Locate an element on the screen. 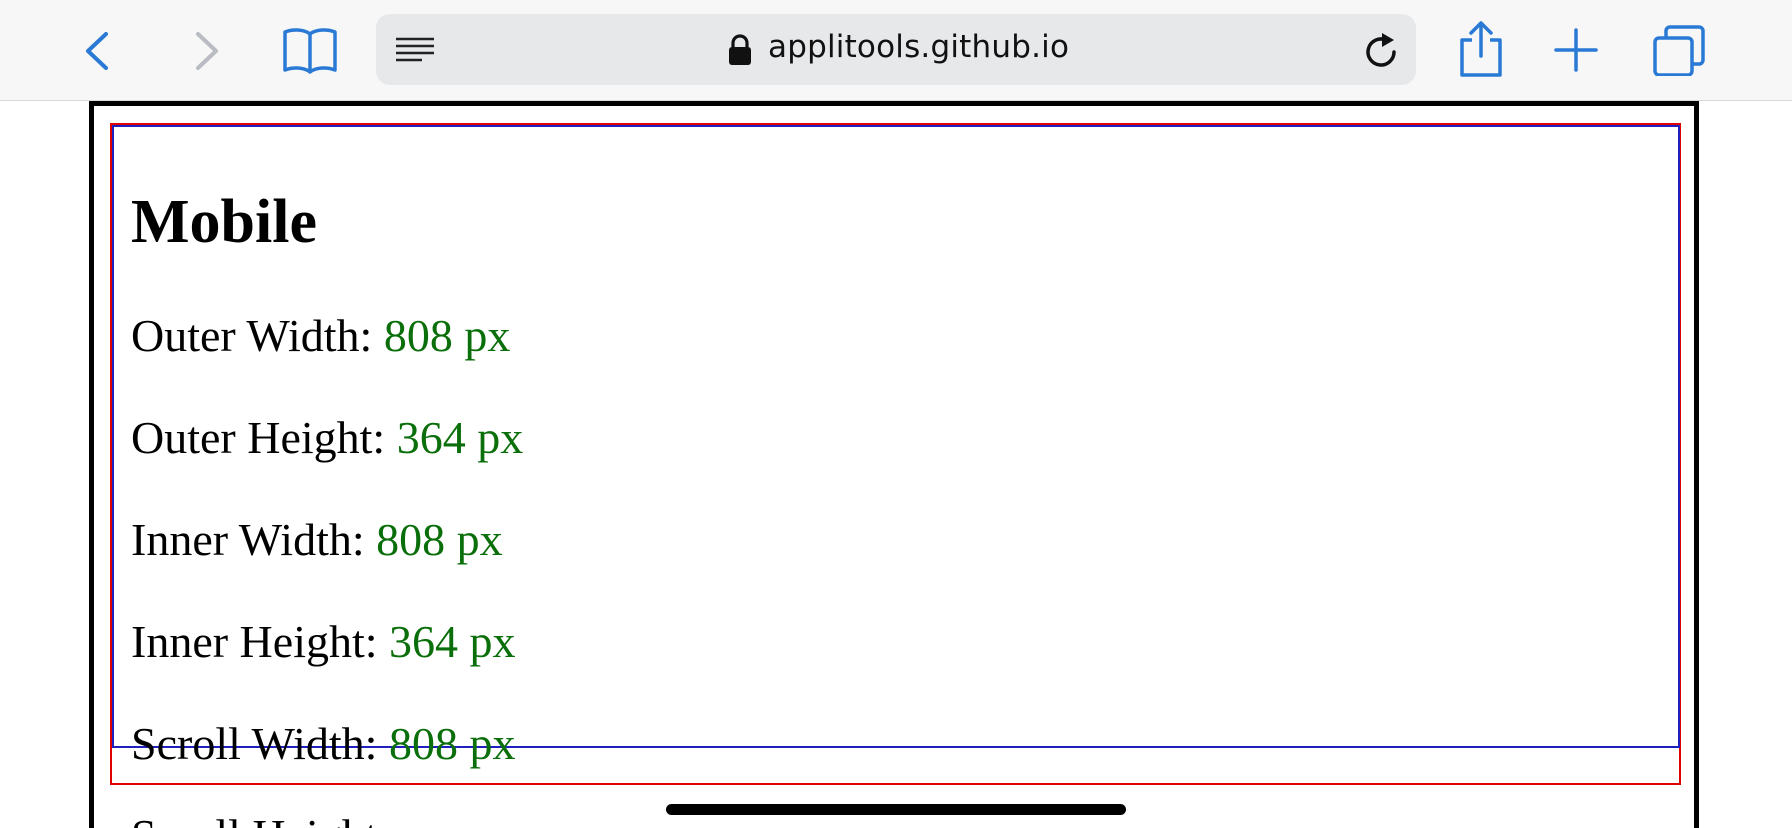 This screenshot has width=1792, height=828. inner-width-row: Inner Width: 808 px is located at coordinates (317, 539).